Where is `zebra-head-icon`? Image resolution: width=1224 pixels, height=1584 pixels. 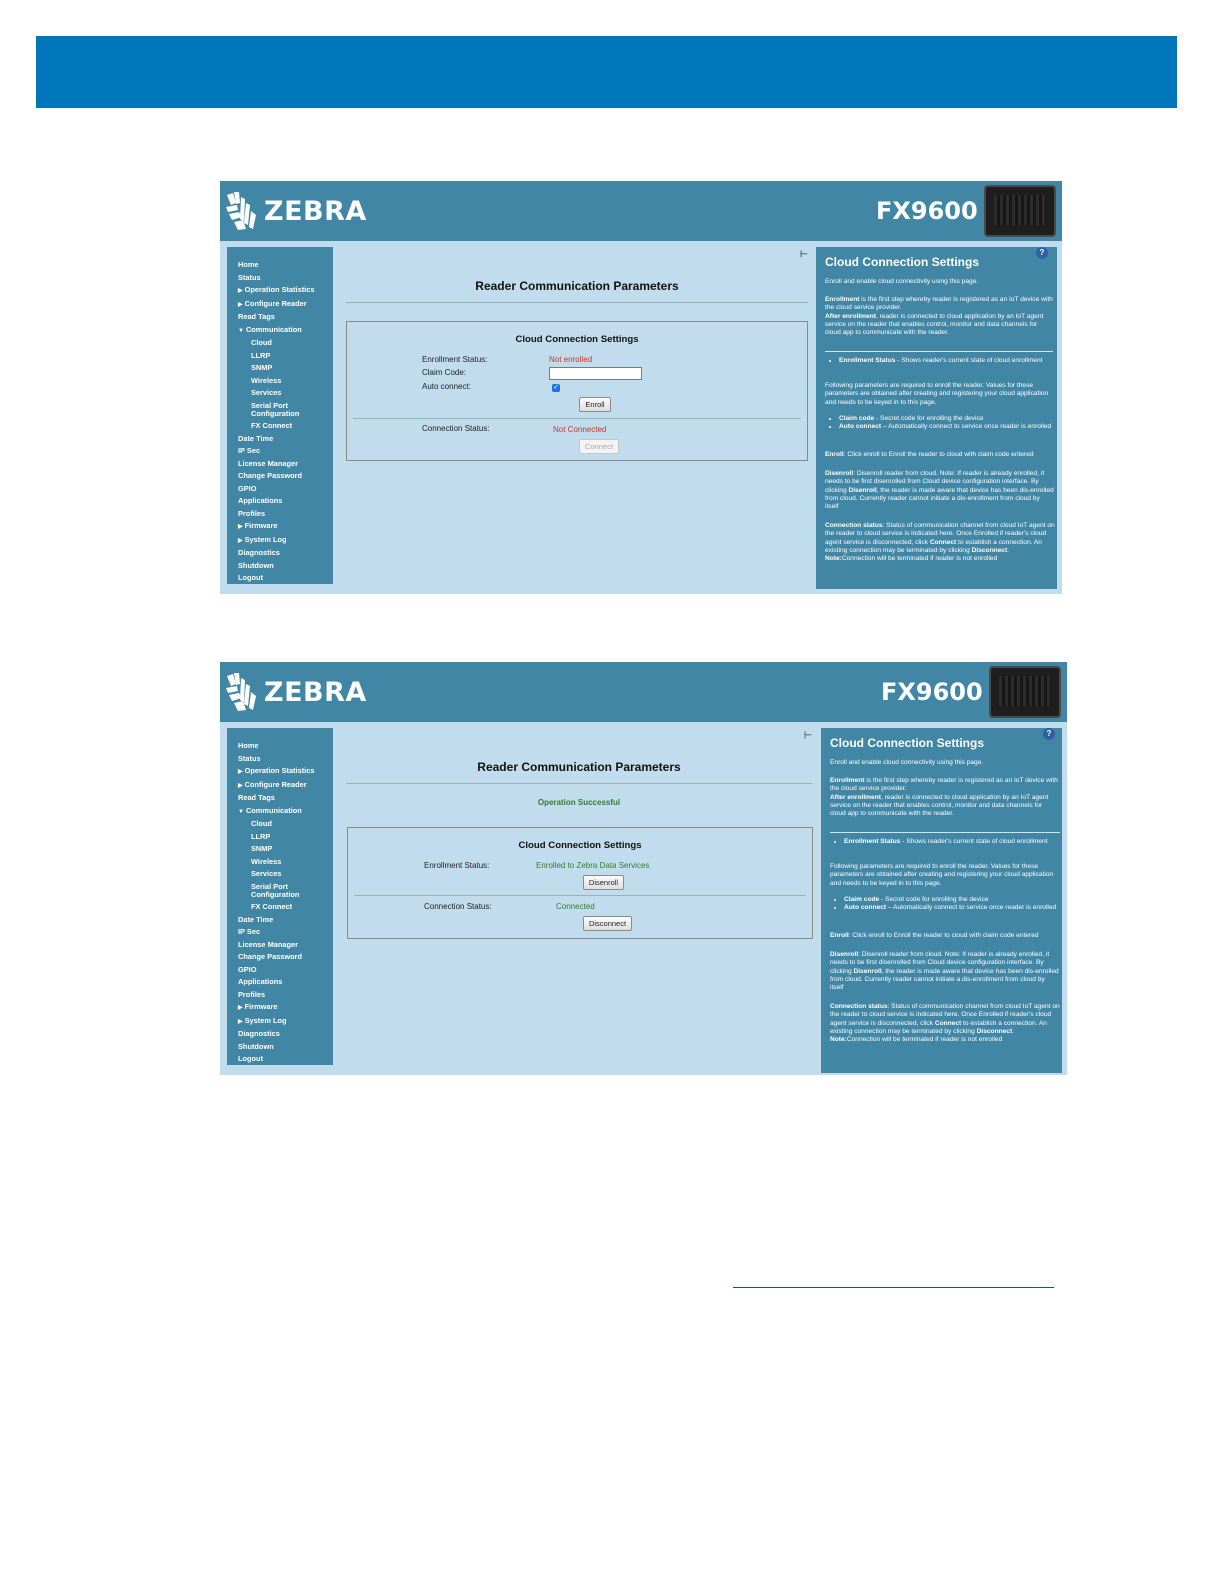
zebra-head-icon is located at coordinates (241, 211).